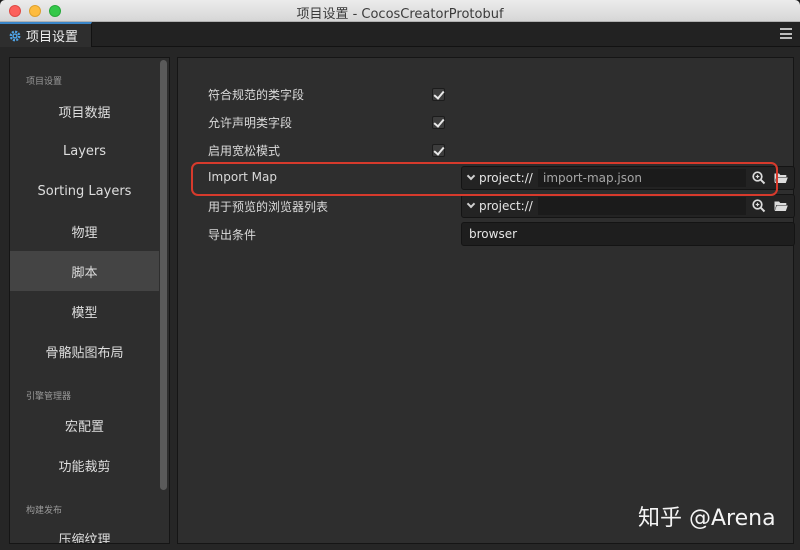 The image size is (800, 550). I want to click on sidebar-item-macro-config: 宏配置, so click(84, 425).